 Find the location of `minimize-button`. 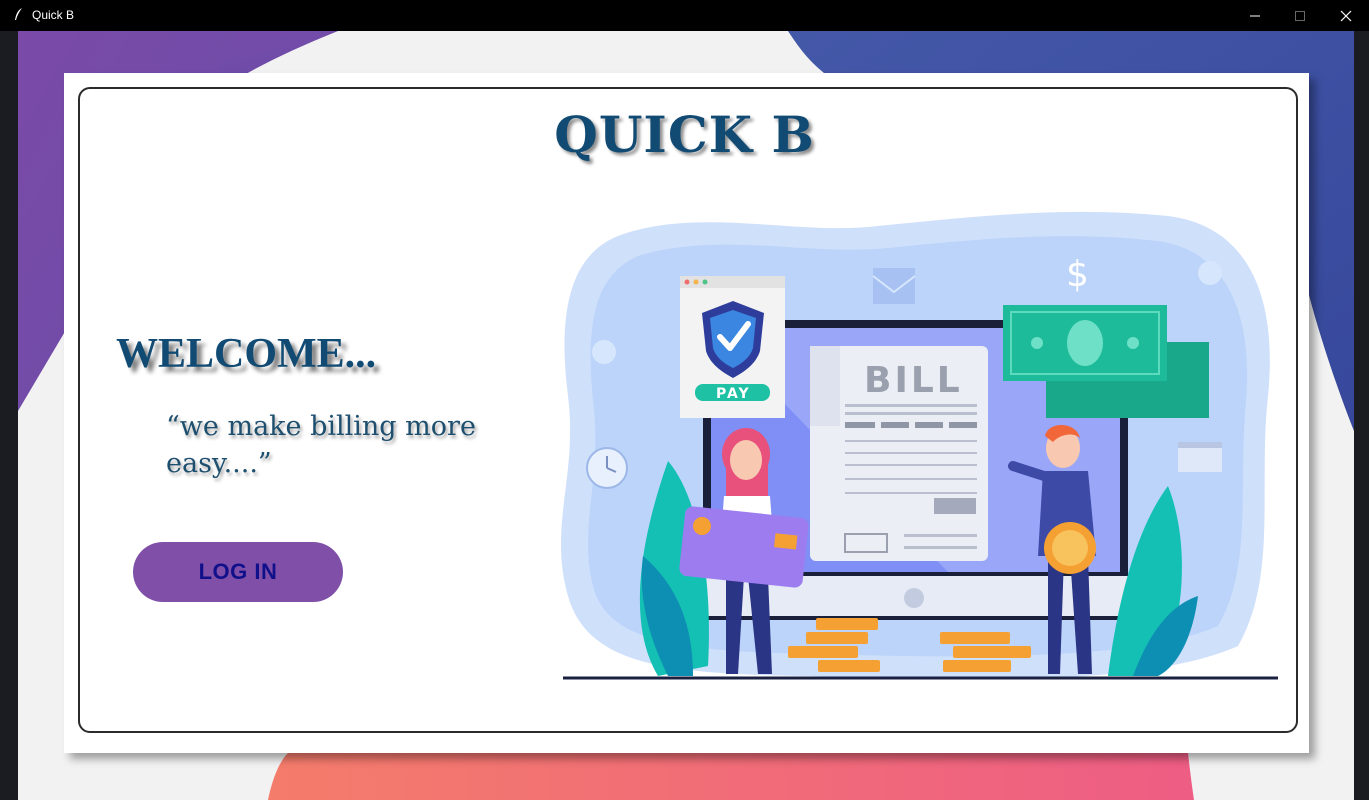

minimize-button is located at coordinates (1255, 15).